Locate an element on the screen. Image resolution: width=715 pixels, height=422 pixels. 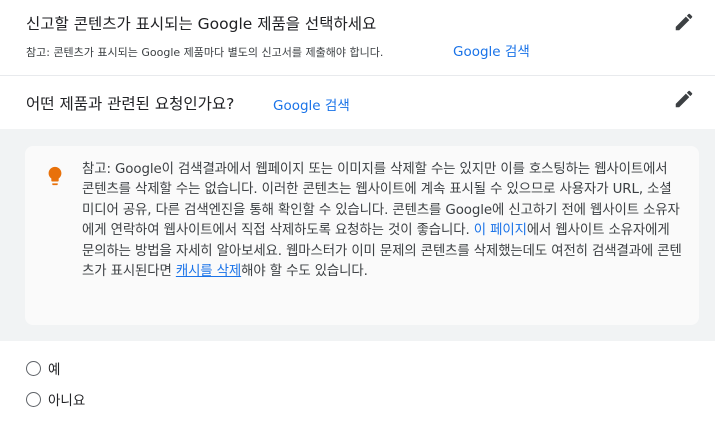
clear-cache-link: 캐시를 삭제 is located at coordinates (208, 271).